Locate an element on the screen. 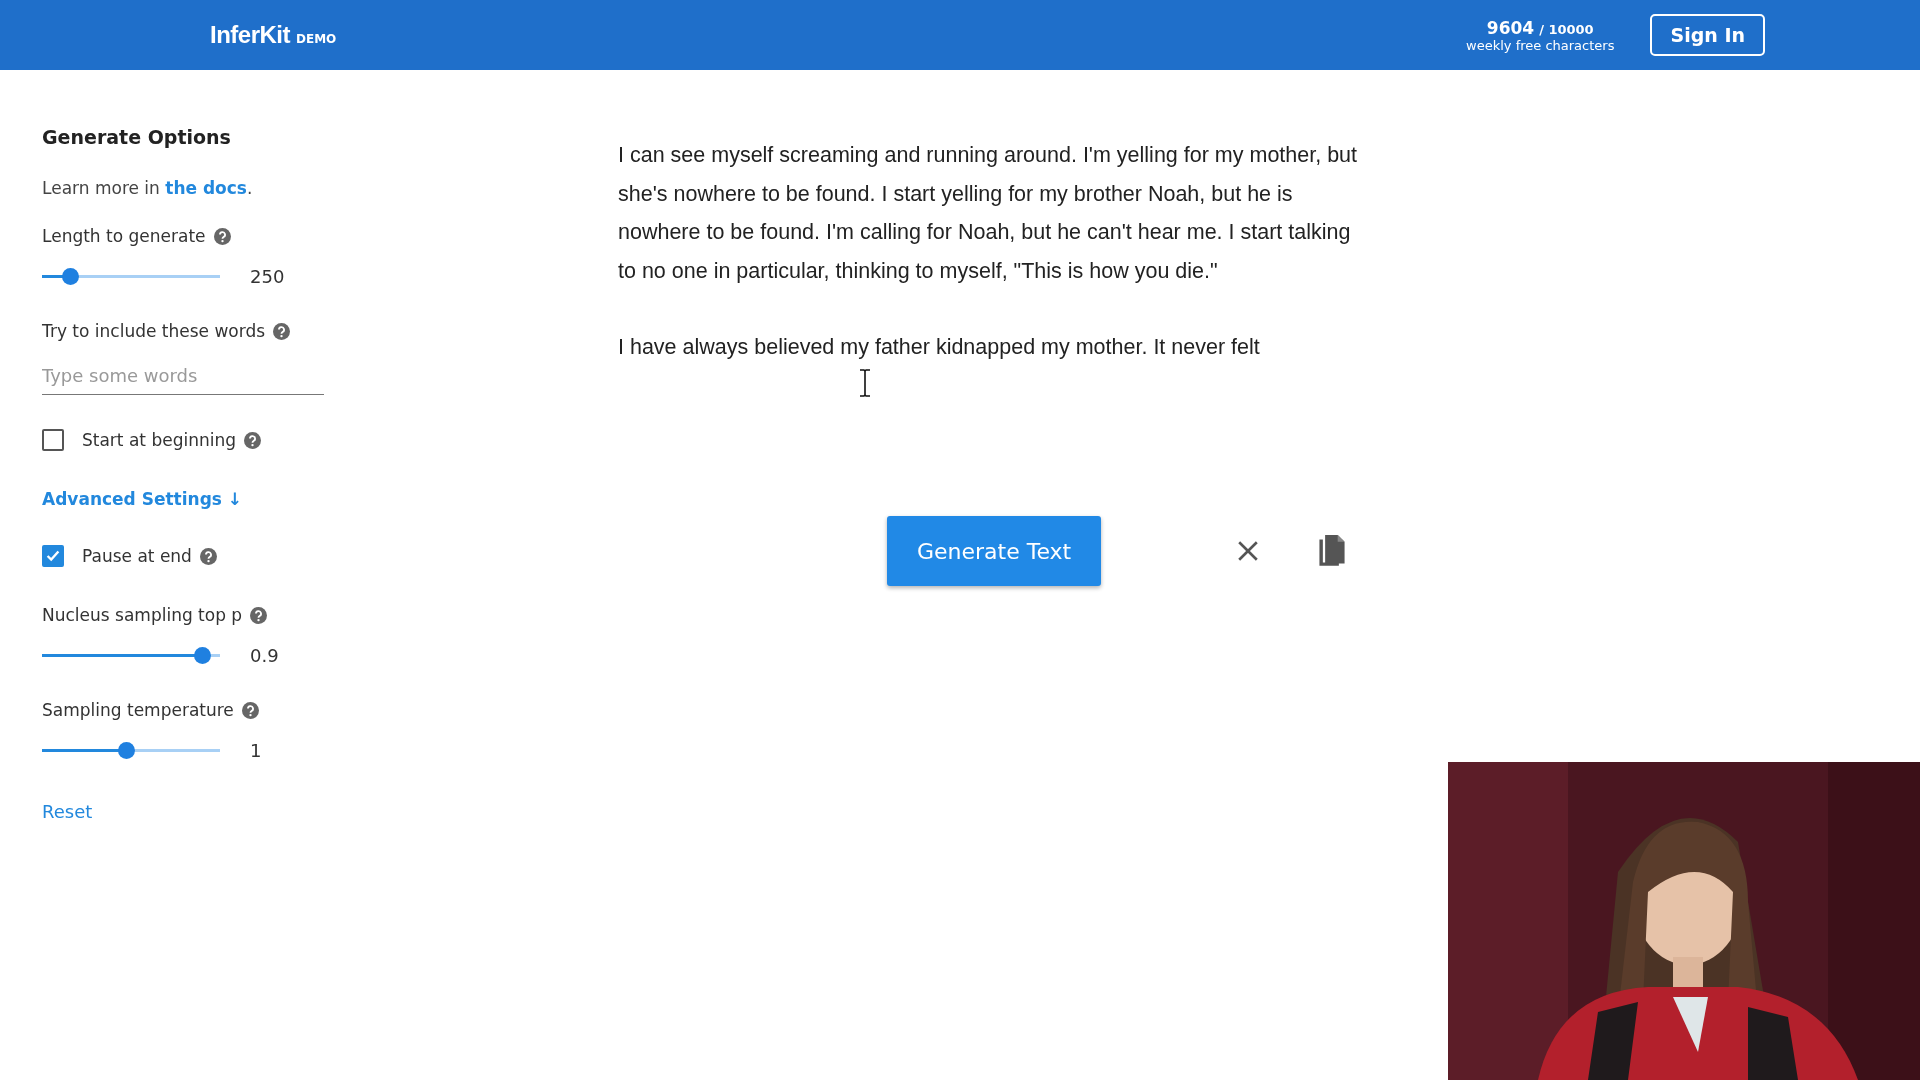 Image resolution: width=1920 pixels, height=1080 pixels. learn-more-text: Learn more in the docs. is located at coordinates (147, 188).